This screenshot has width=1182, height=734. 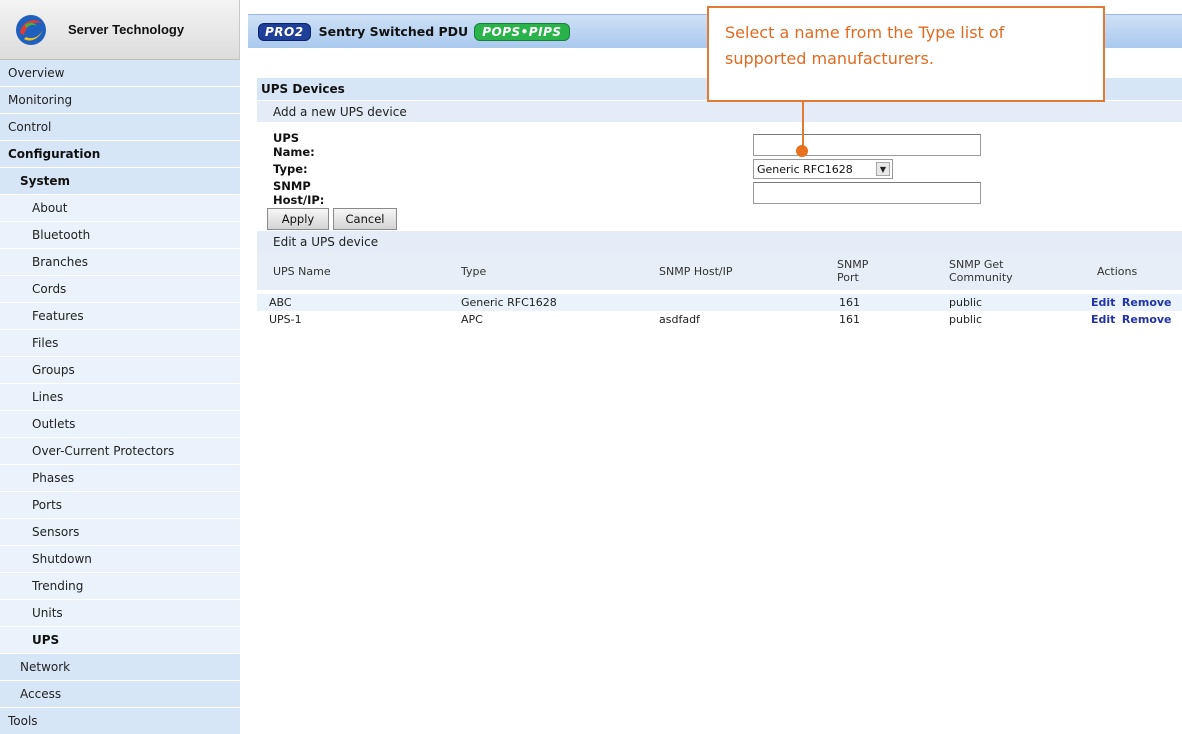 I want to click on cell-ups-name: ABC, so click(x=280, y=302).